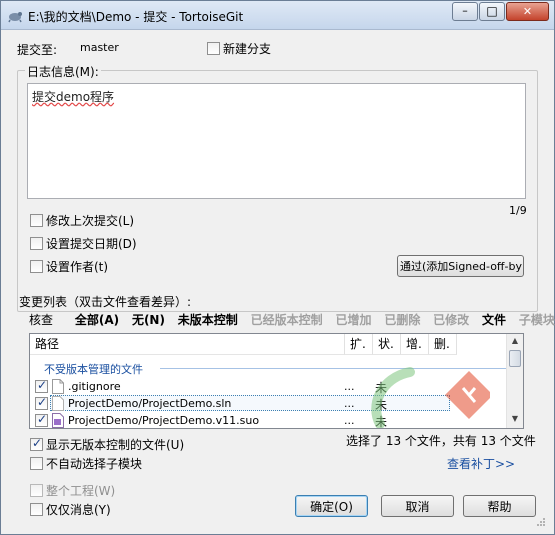 The width and height of the screenshot is (555, 535). I want to click on help-label: 帮助, so click(499, 506).